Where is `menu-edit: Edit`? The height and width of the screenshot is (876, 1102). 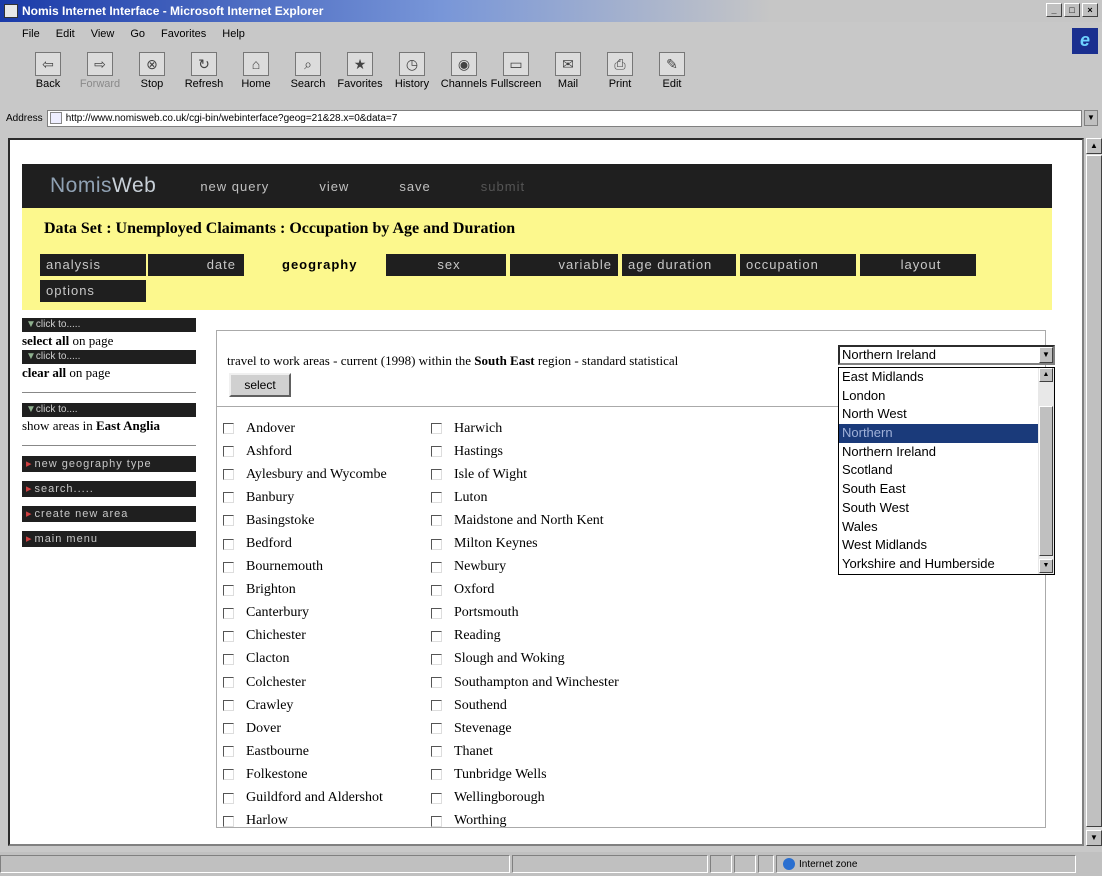
menu-edit: Edit is located at coordinates (65, 34).